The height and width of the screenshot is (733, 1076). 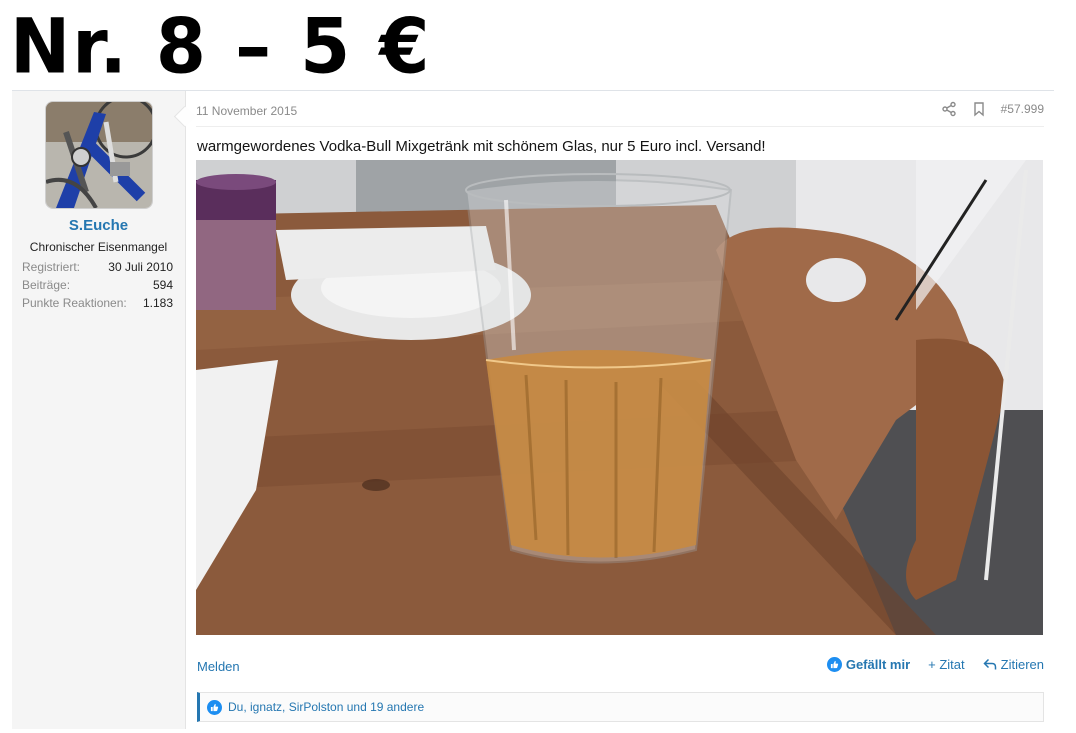 I want to click on user-stat-posts: Beiträge: 594, so click(x=97, y=285).